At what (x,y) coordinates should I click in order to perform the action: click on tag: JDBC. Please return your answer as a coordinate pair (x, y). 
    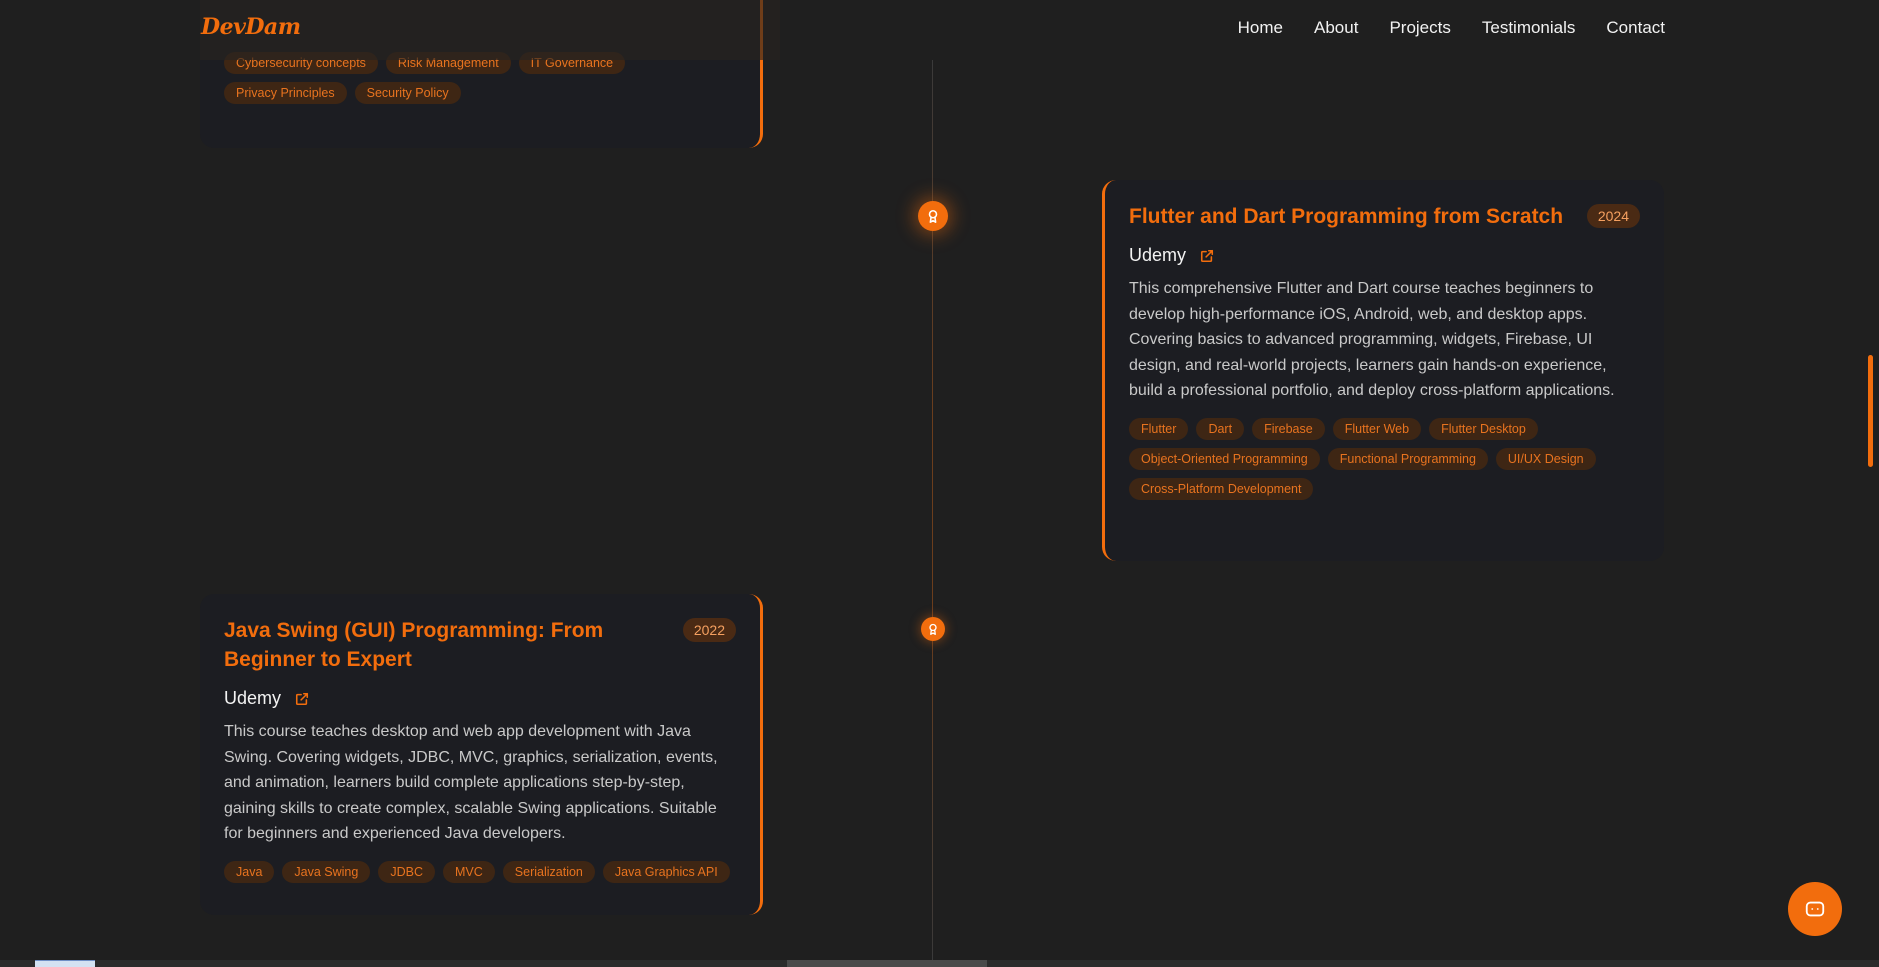
    Looking at the image, I should click on (406, 871).